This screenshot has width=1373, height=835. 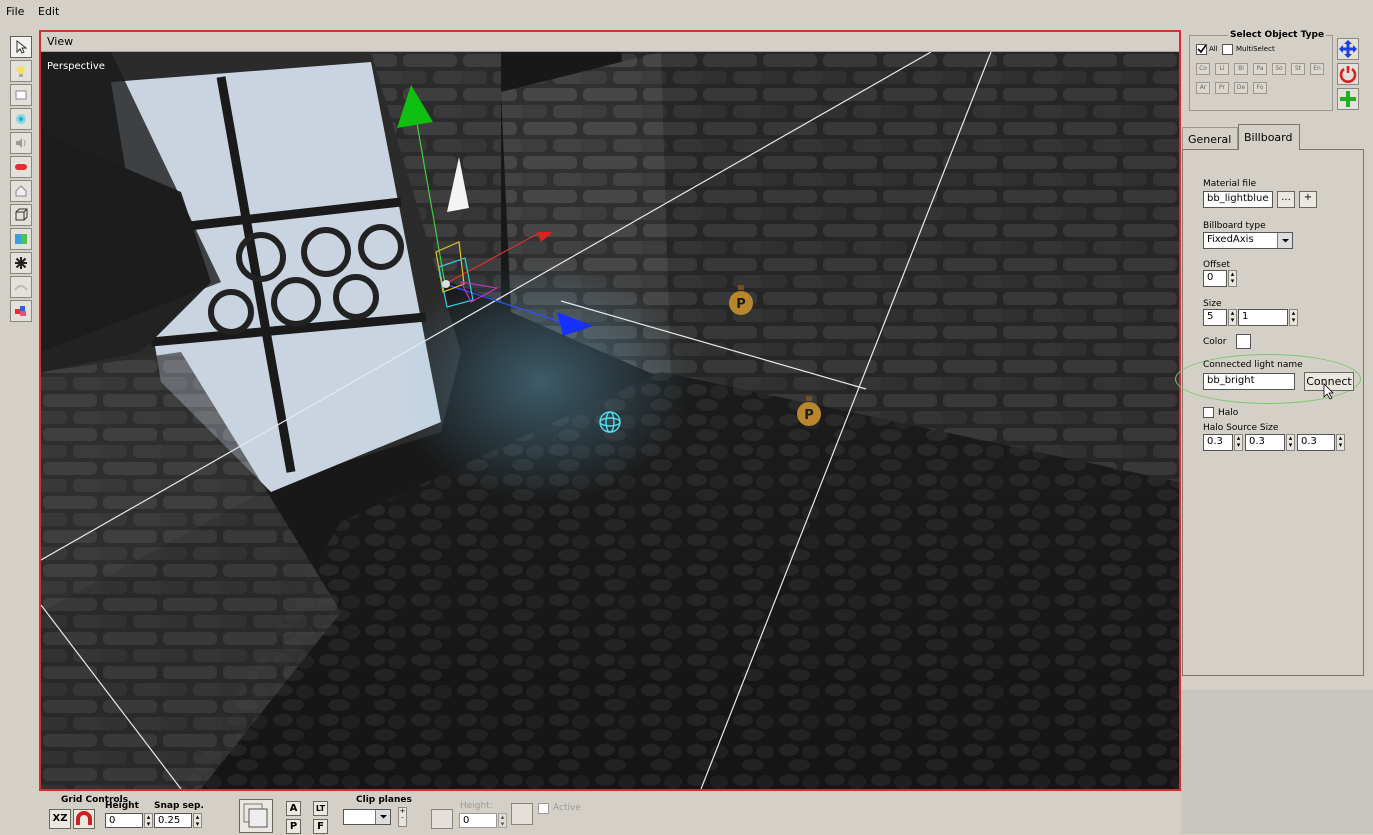 What do you see at coordinates (1208, 412) in the screenshot?
I see `halo-checkbox` at bounding box center [1208, 412].